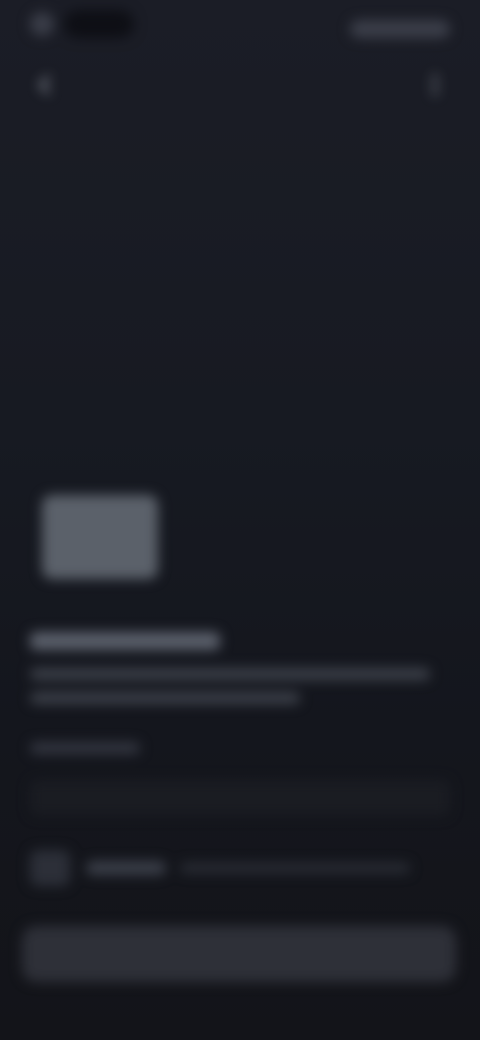 The image size is (480, 1040). Describe the element at coordinates (240, 30) in the screenshot. I see `status-bar` at that location.